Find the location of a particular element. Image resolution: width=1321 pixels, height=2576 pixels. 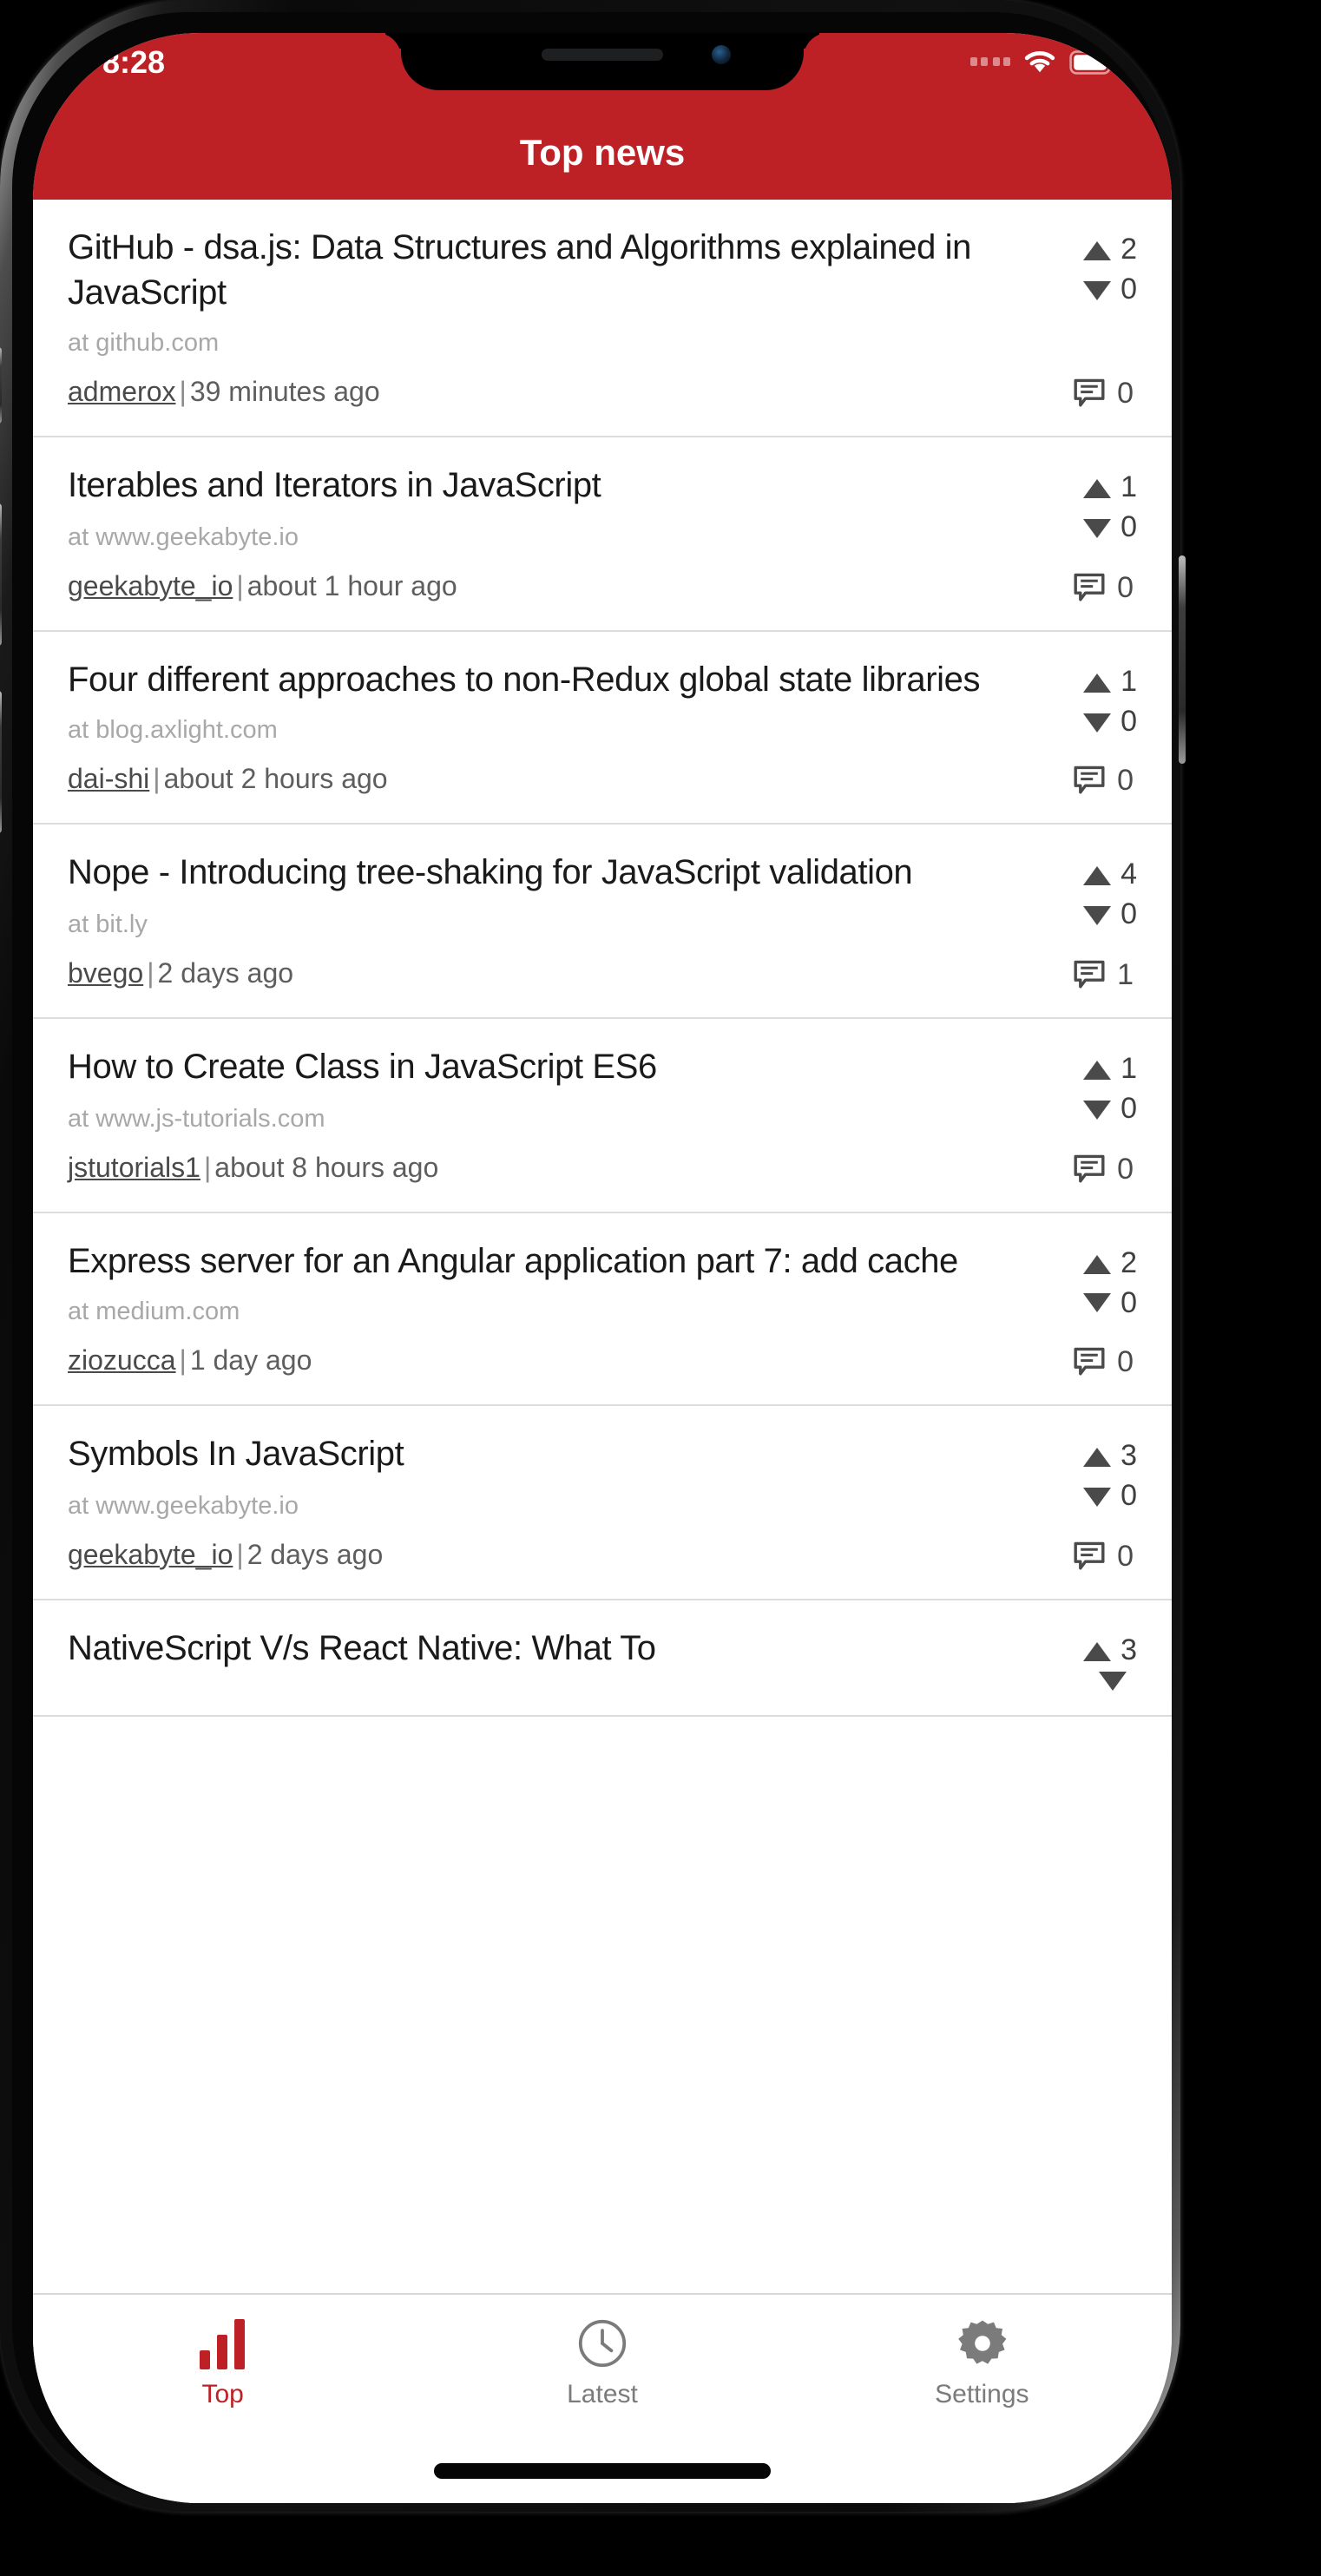

news-title: NativeScript V/s React Native: What To is located at coordinates (548, 1650).